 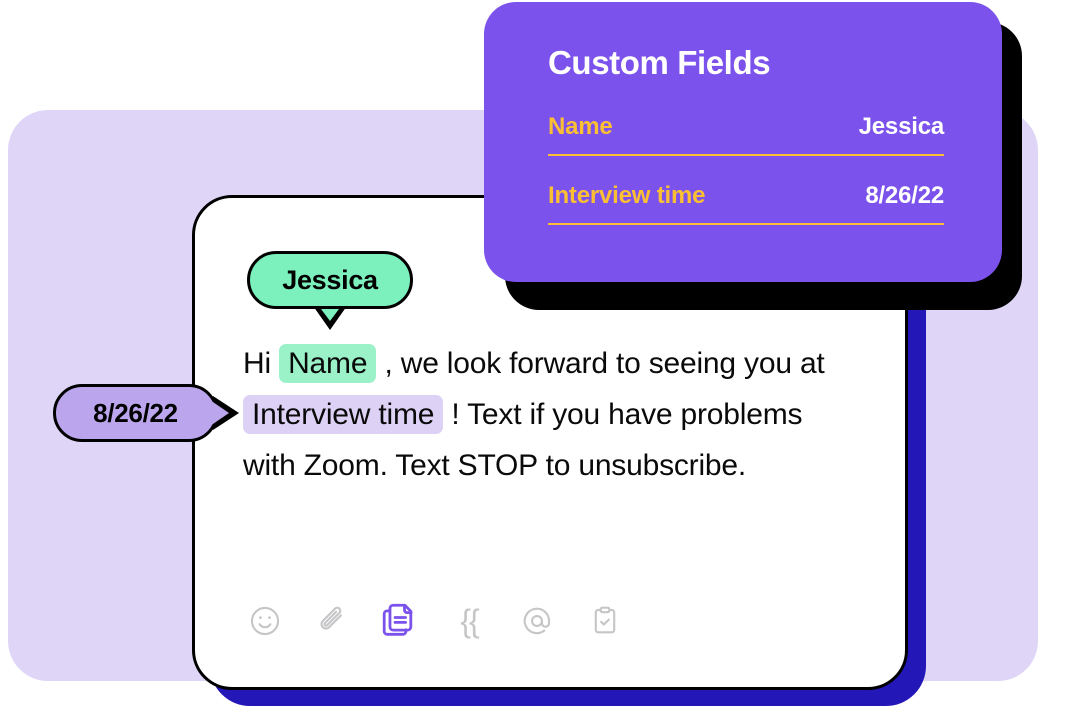 What do you see at coordinates (328, 363) in the screenshot?
I see `merge-token-name: Name` at bounding box center [328, 363].